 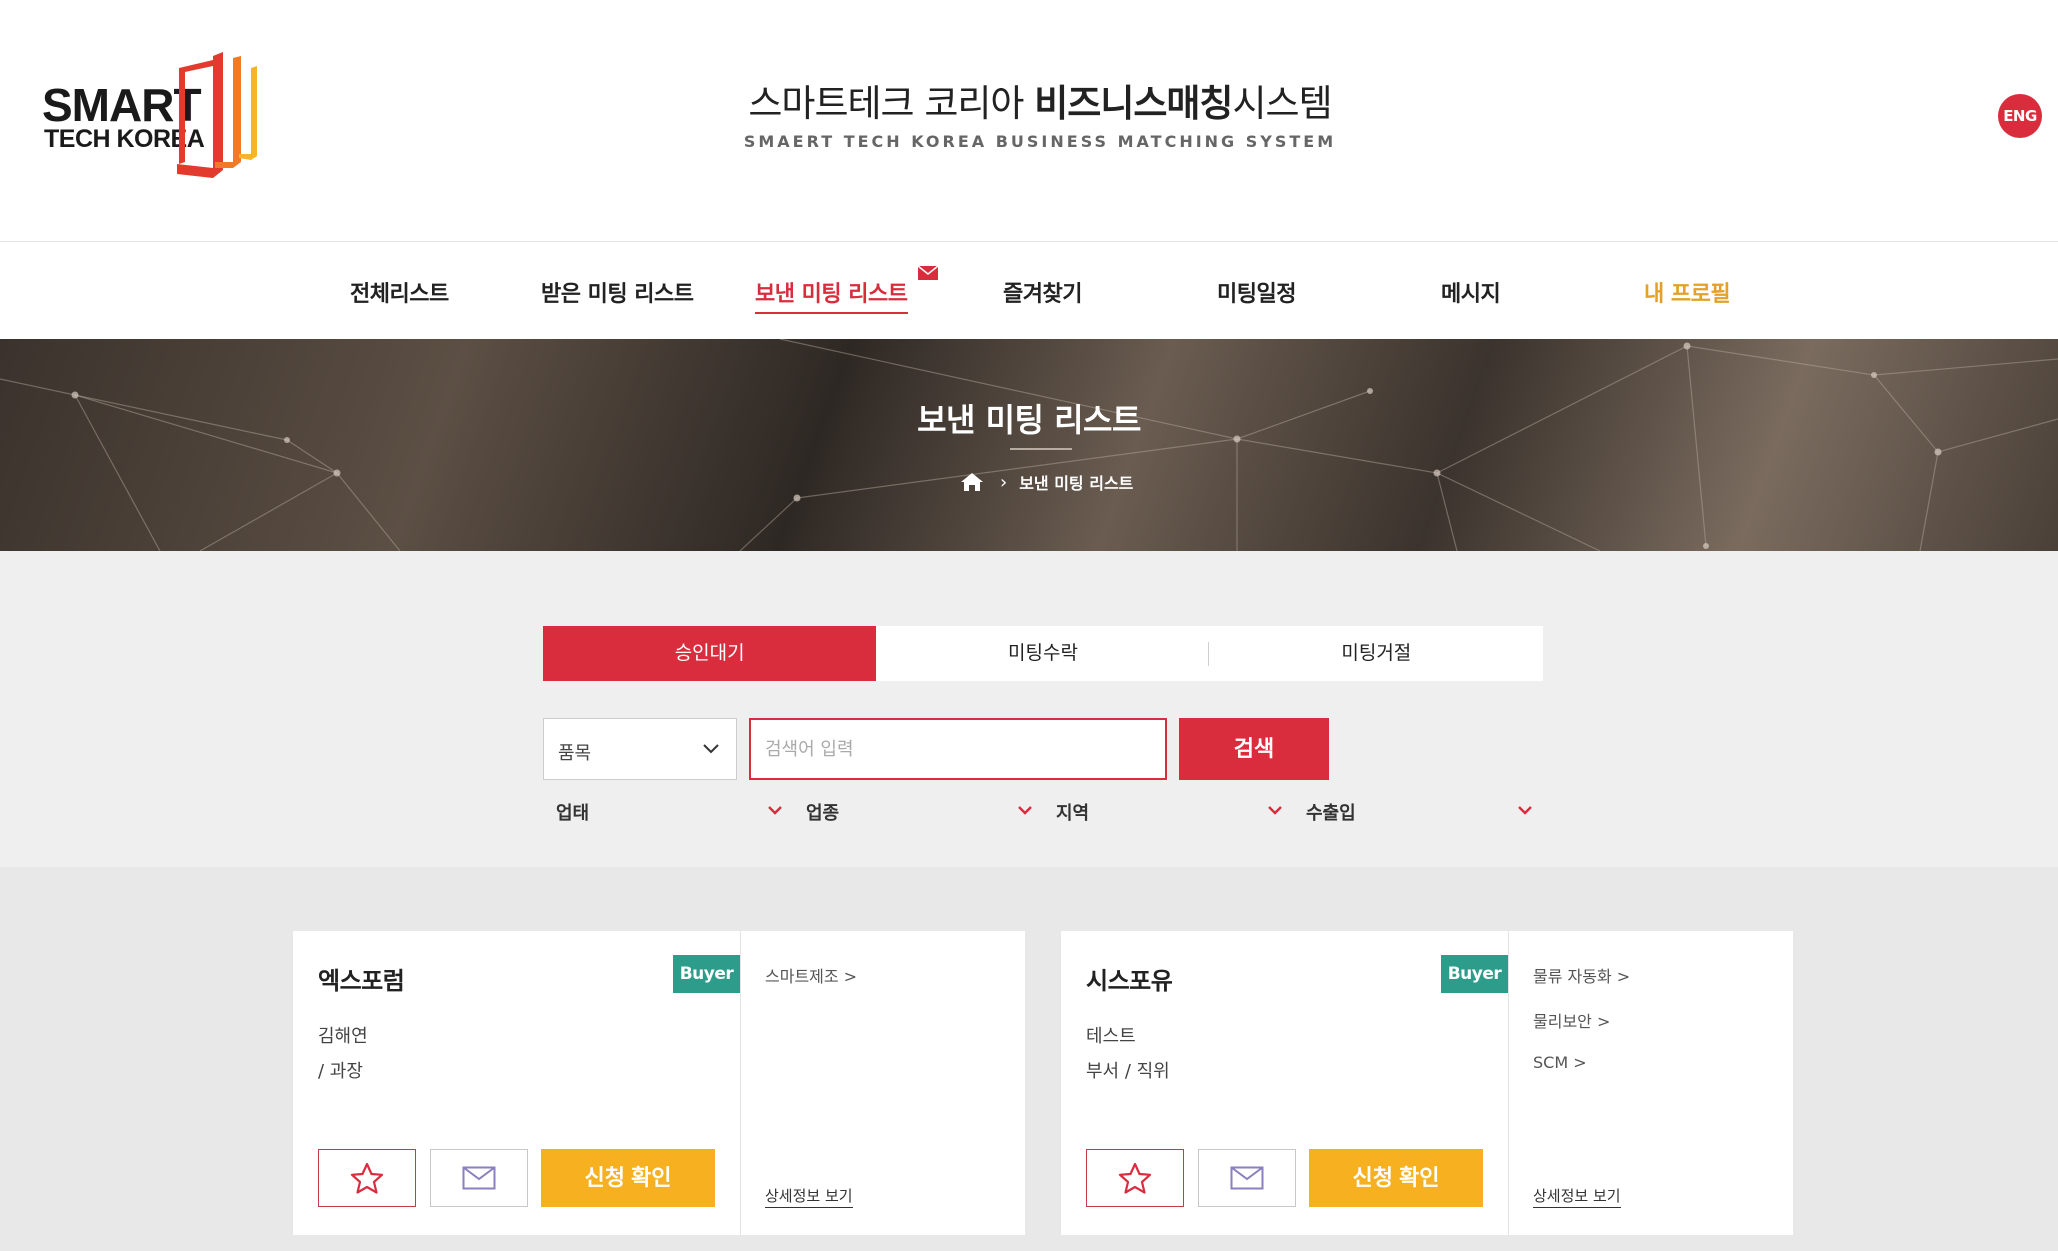 What do you see at coordinates (1040, 103) in the screenshot?
I see `system-title-main: 스마트테크 코리아 비즈니스매칭시스템` at bounding box center [1040, 103].